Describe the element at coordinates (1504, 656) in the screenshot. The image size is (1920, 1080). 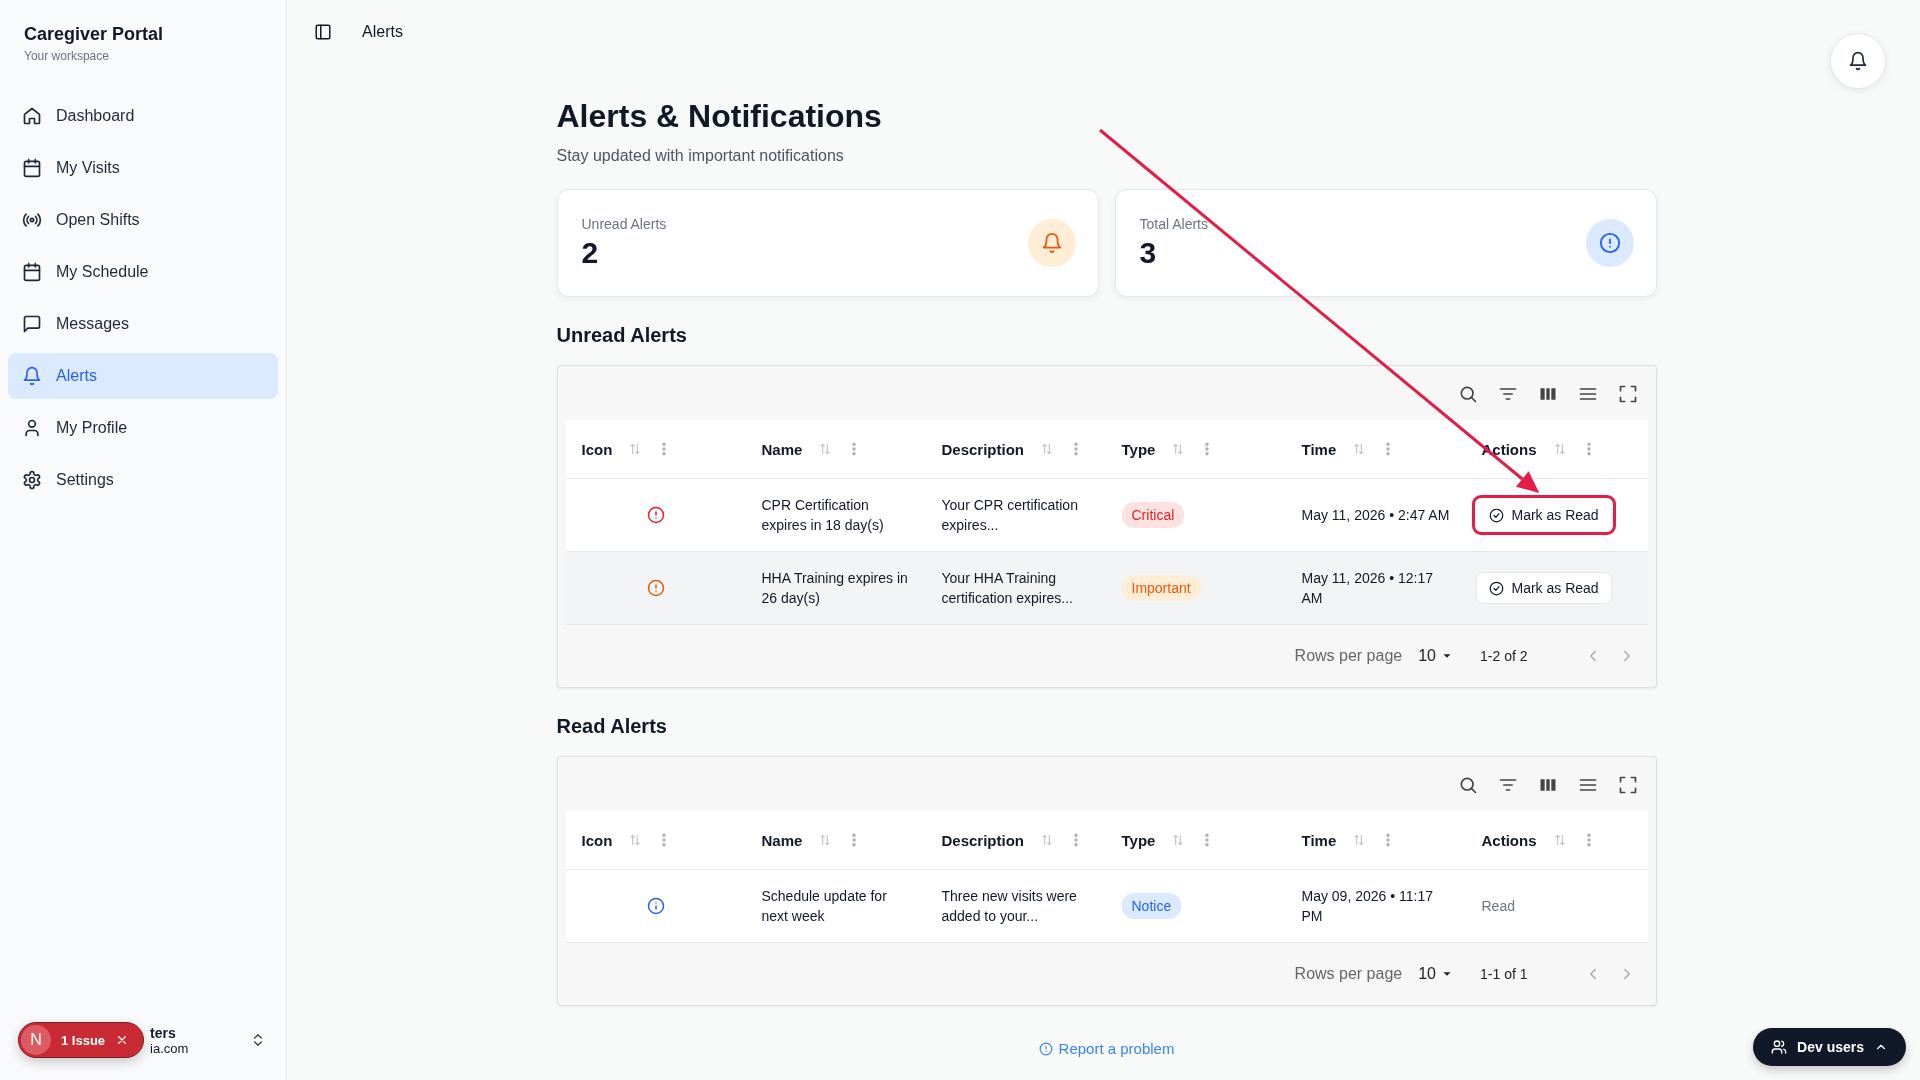
I see `page-range: 1-2 of 2` at that location.